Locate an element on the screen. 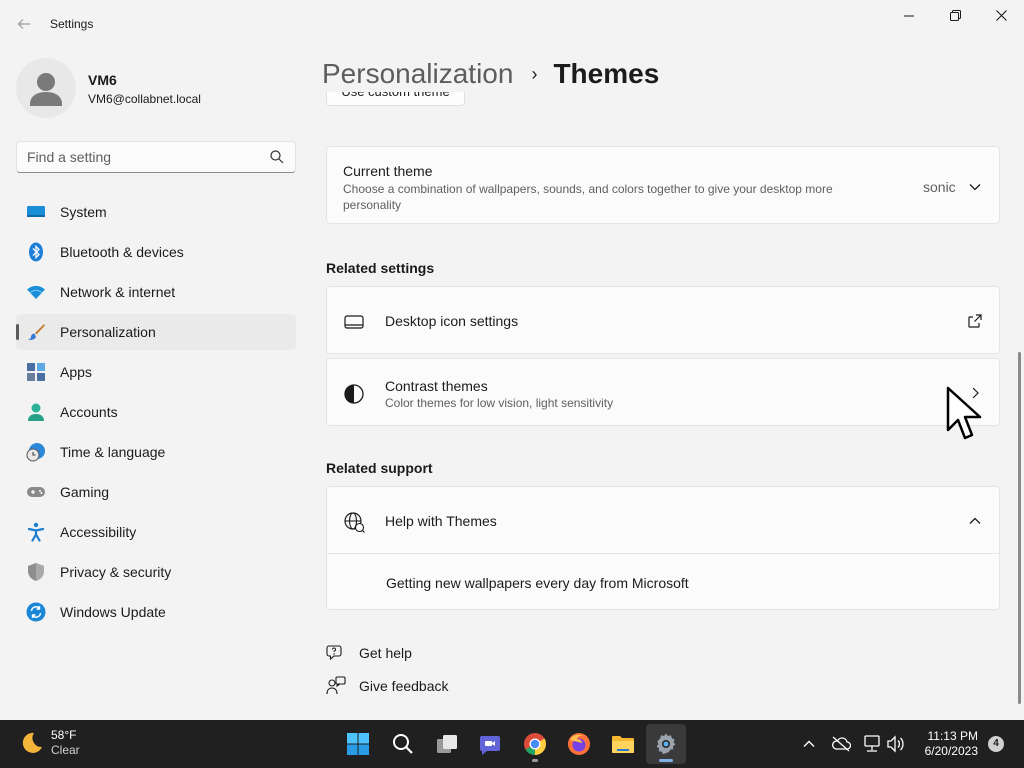  teams-chat-button is located at coordinates (490, 744).